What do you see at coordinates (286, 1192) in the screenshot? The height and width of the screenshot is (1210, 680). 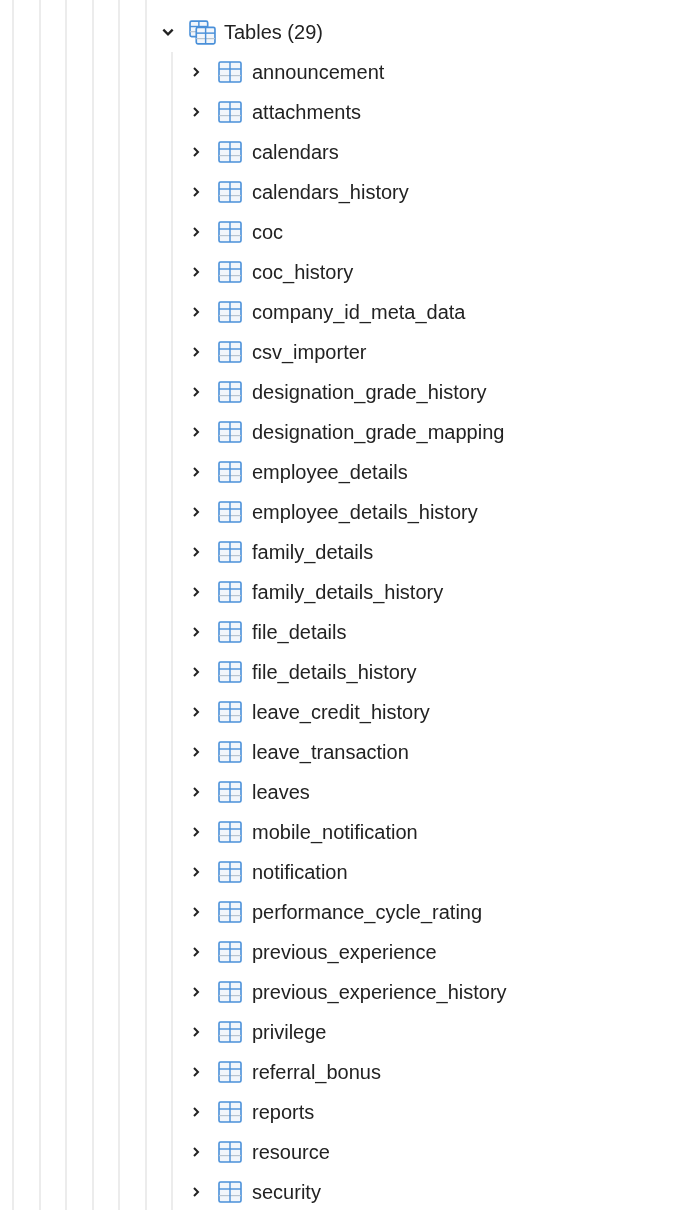 I see `tree-item-label: security` at bounding box center [286, 1192].